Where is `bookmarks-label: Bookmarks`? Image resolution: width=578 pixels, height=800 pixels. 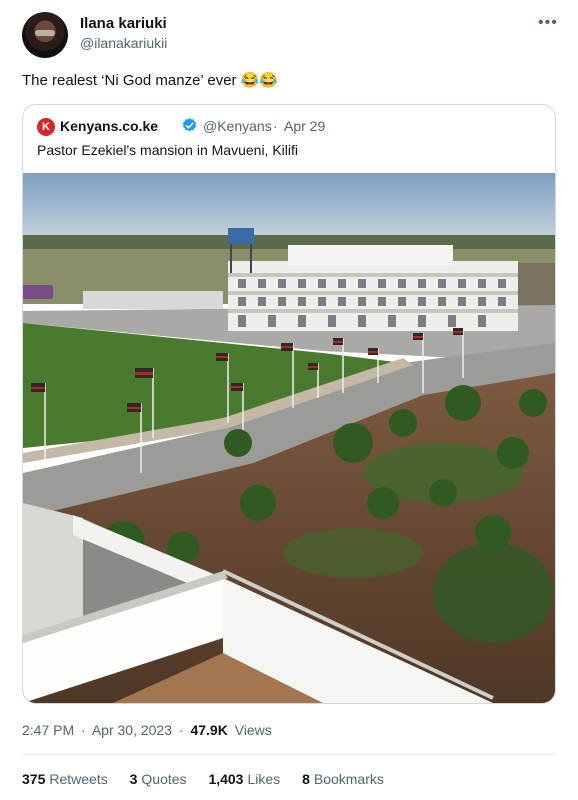 bookmarks-label: Bookmarks is located at coordinates (348, 779).